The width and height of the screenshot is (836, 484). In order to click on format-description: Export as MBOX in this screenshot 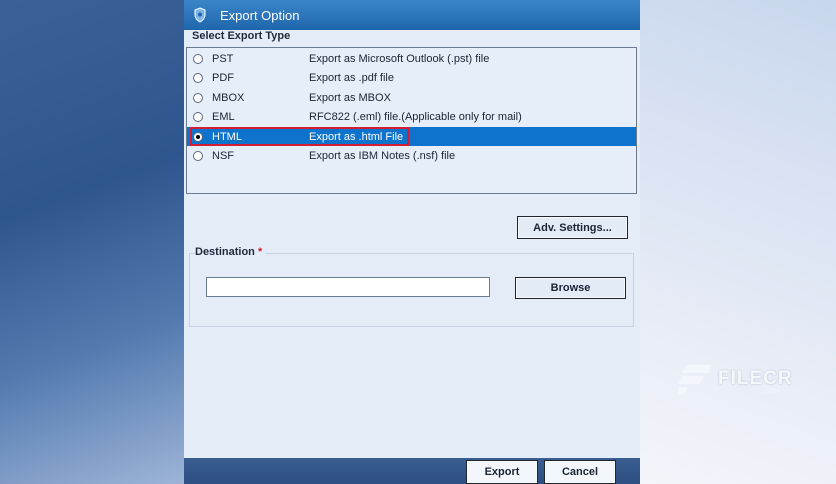, I will do `click(350, 97)`.